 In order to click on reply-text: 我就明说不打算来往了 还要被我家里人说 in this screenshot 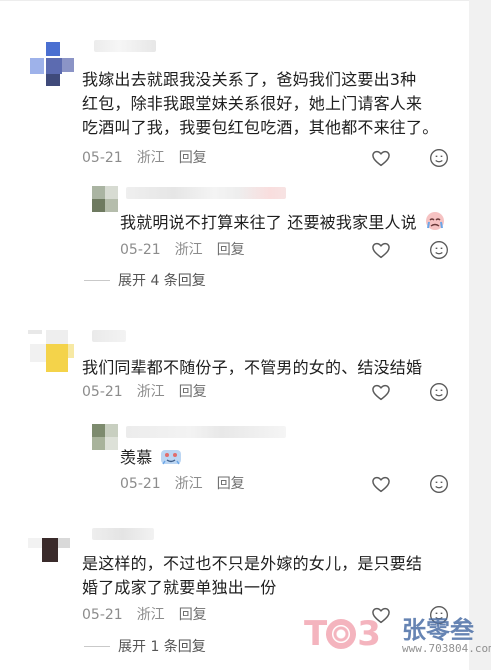, I will do `click(290, 223)`.